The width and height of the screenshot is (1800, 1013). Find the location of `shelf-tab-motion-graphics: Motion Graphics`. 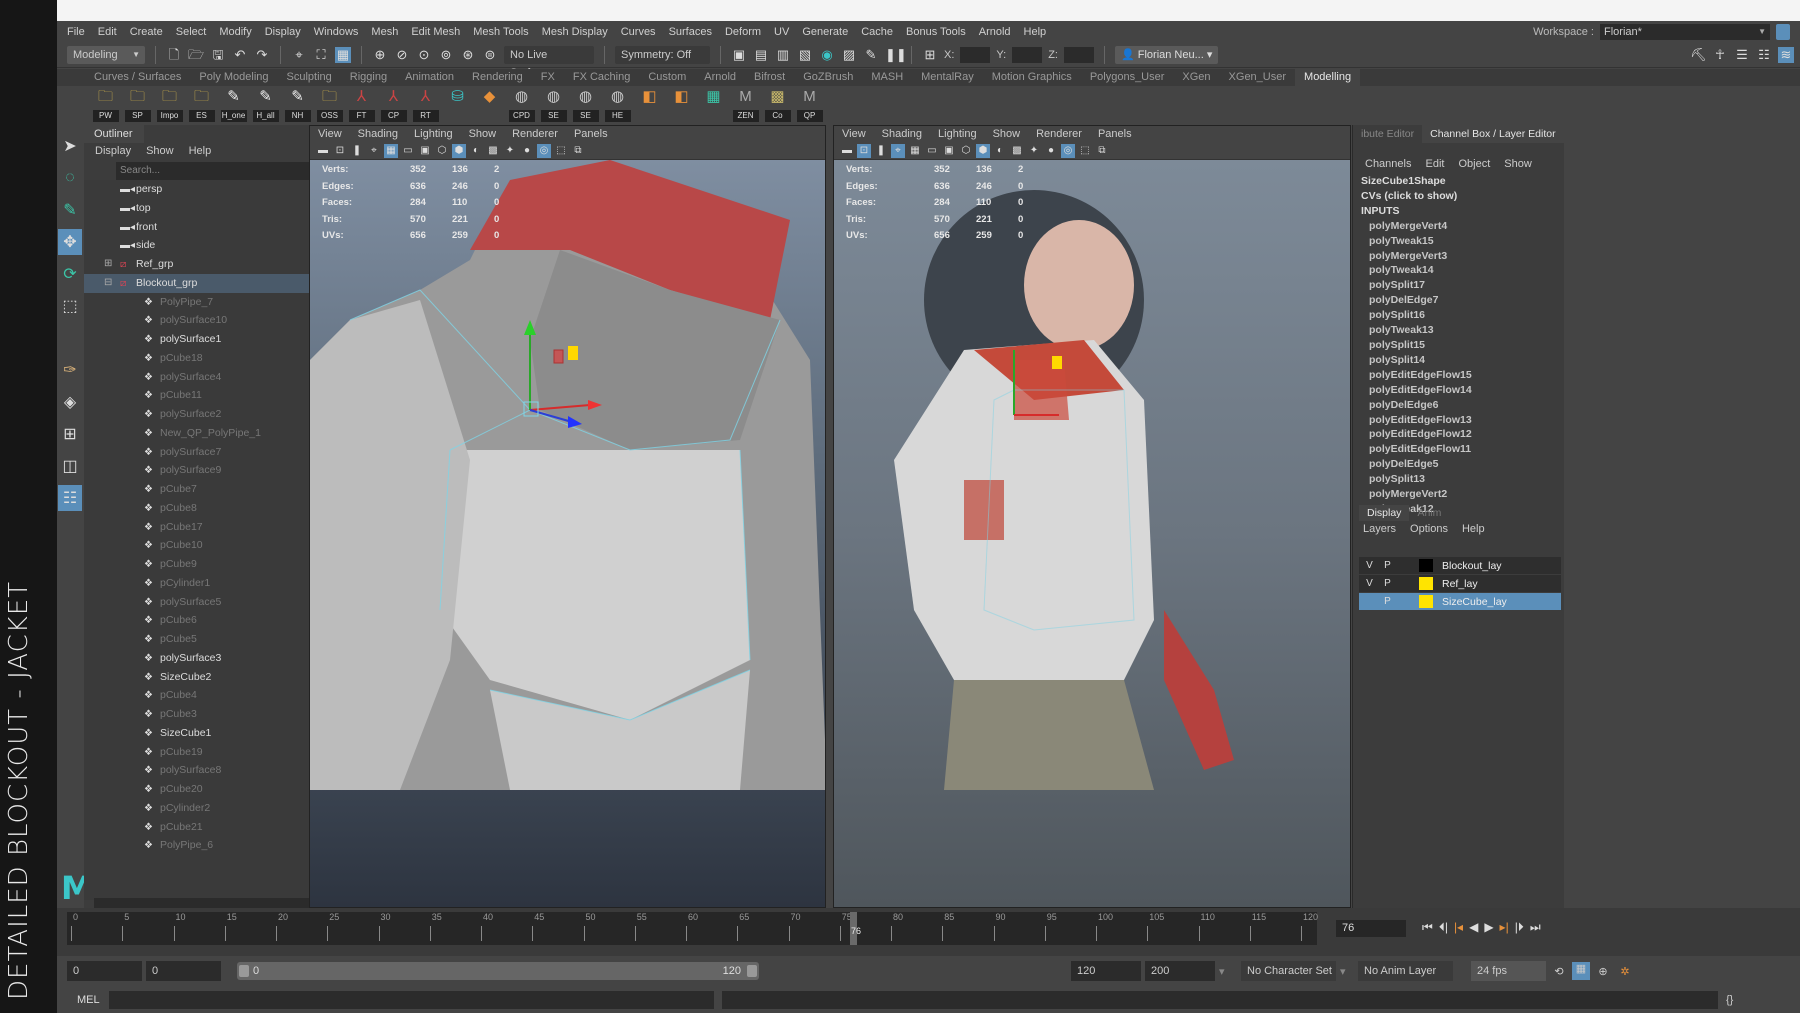

shelf-tab-motion-graphics: Motion Graphics is located at coordinates (1032, 77).